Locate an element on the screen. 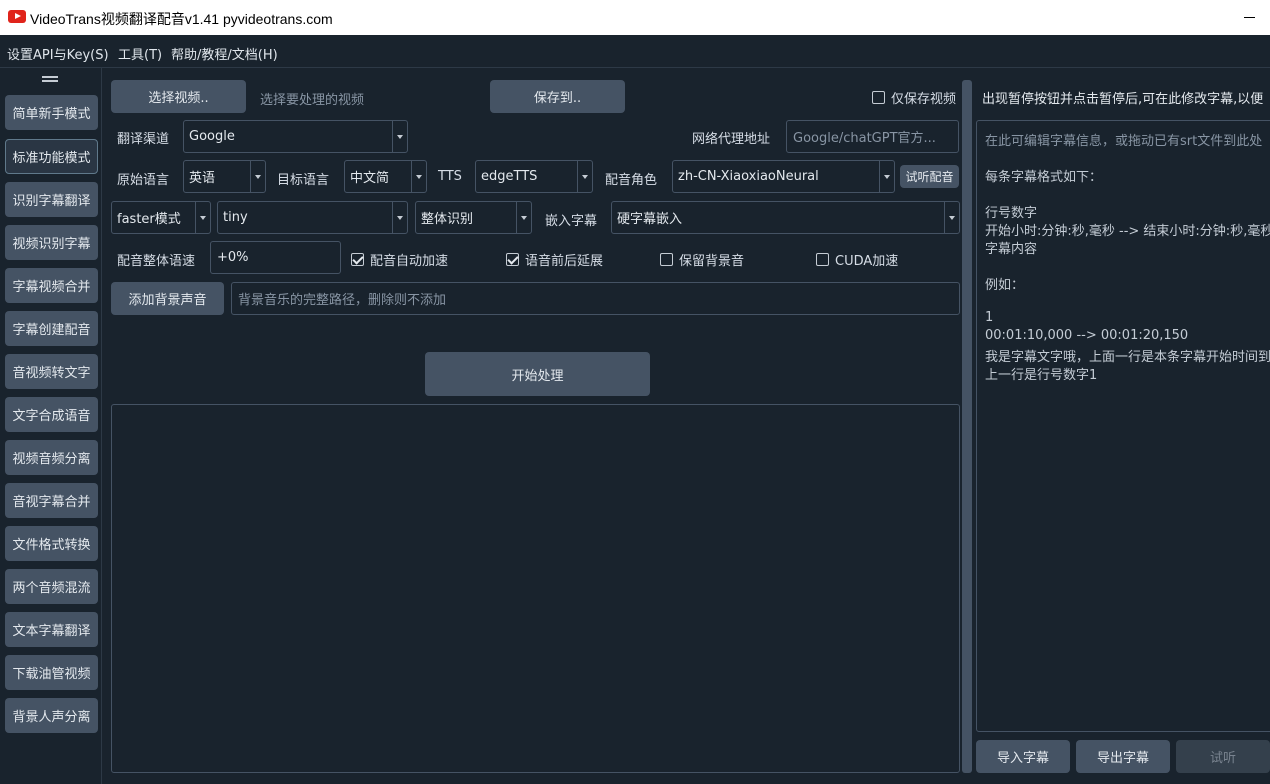  sidebar-item-audio-mix: 两个音频混流 is located at coordinates (51, 586).